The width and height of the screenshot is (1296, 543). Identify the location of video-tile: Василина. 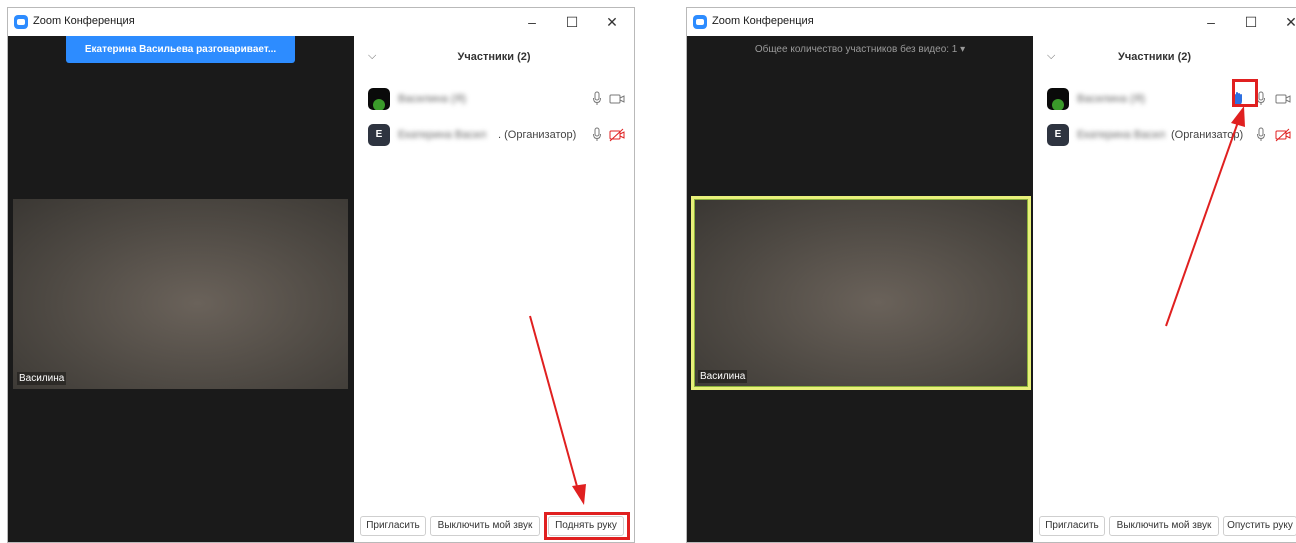
(180, 294).